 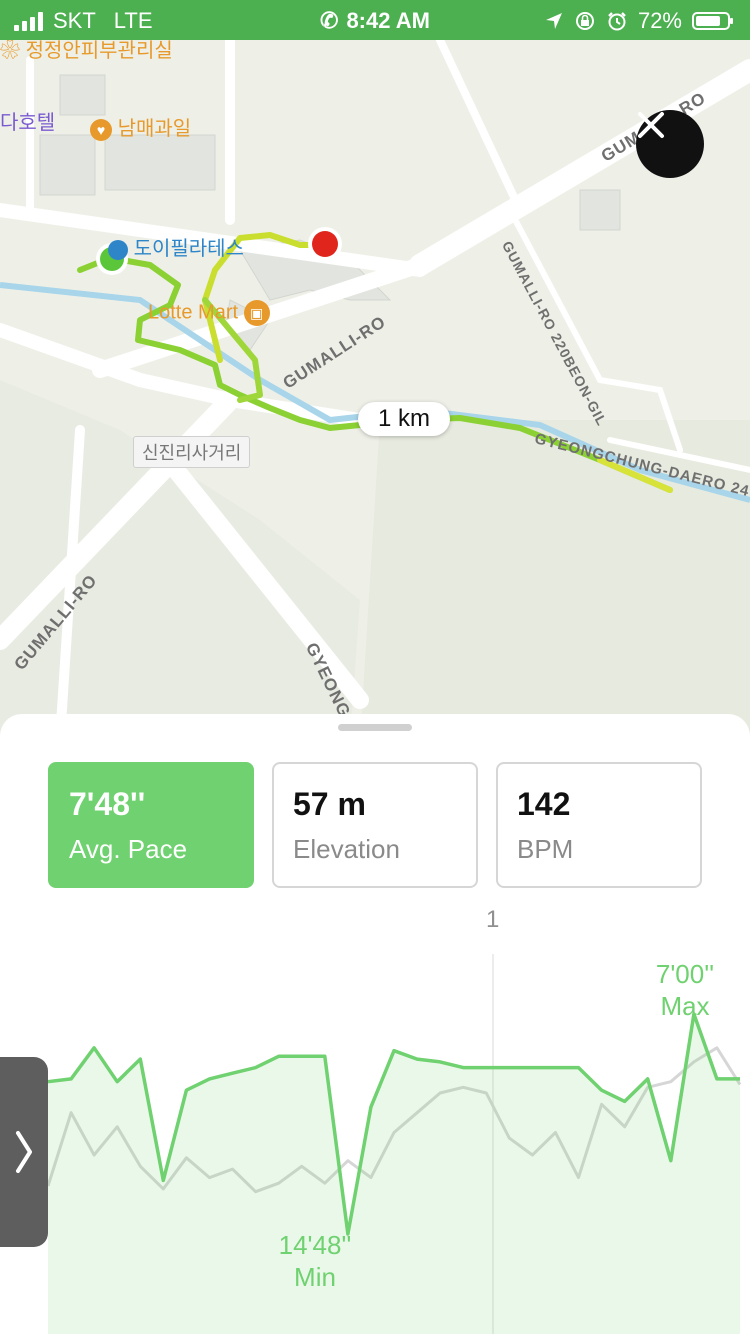 What do you see at coordinates (659, 20) in the screenshot?
I see `battery-percent: 72%` at bounding box center [659, 20].